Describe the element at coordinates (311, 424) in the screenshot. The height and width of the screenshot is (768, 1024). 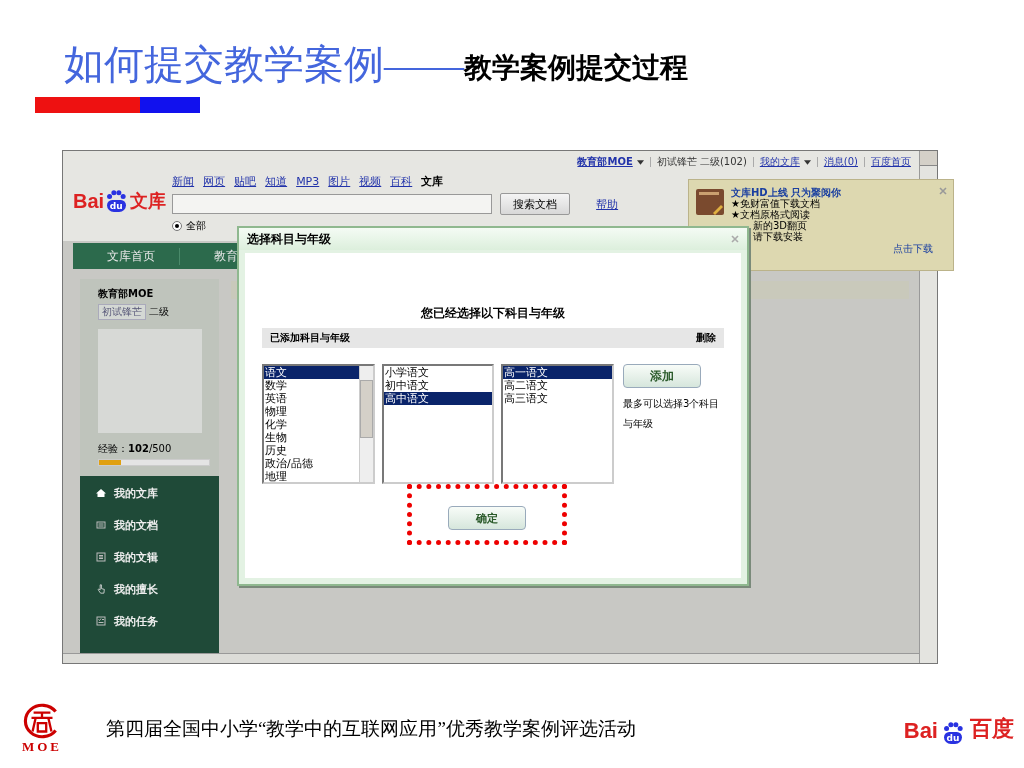
I see `list-option: 化学` at that location.